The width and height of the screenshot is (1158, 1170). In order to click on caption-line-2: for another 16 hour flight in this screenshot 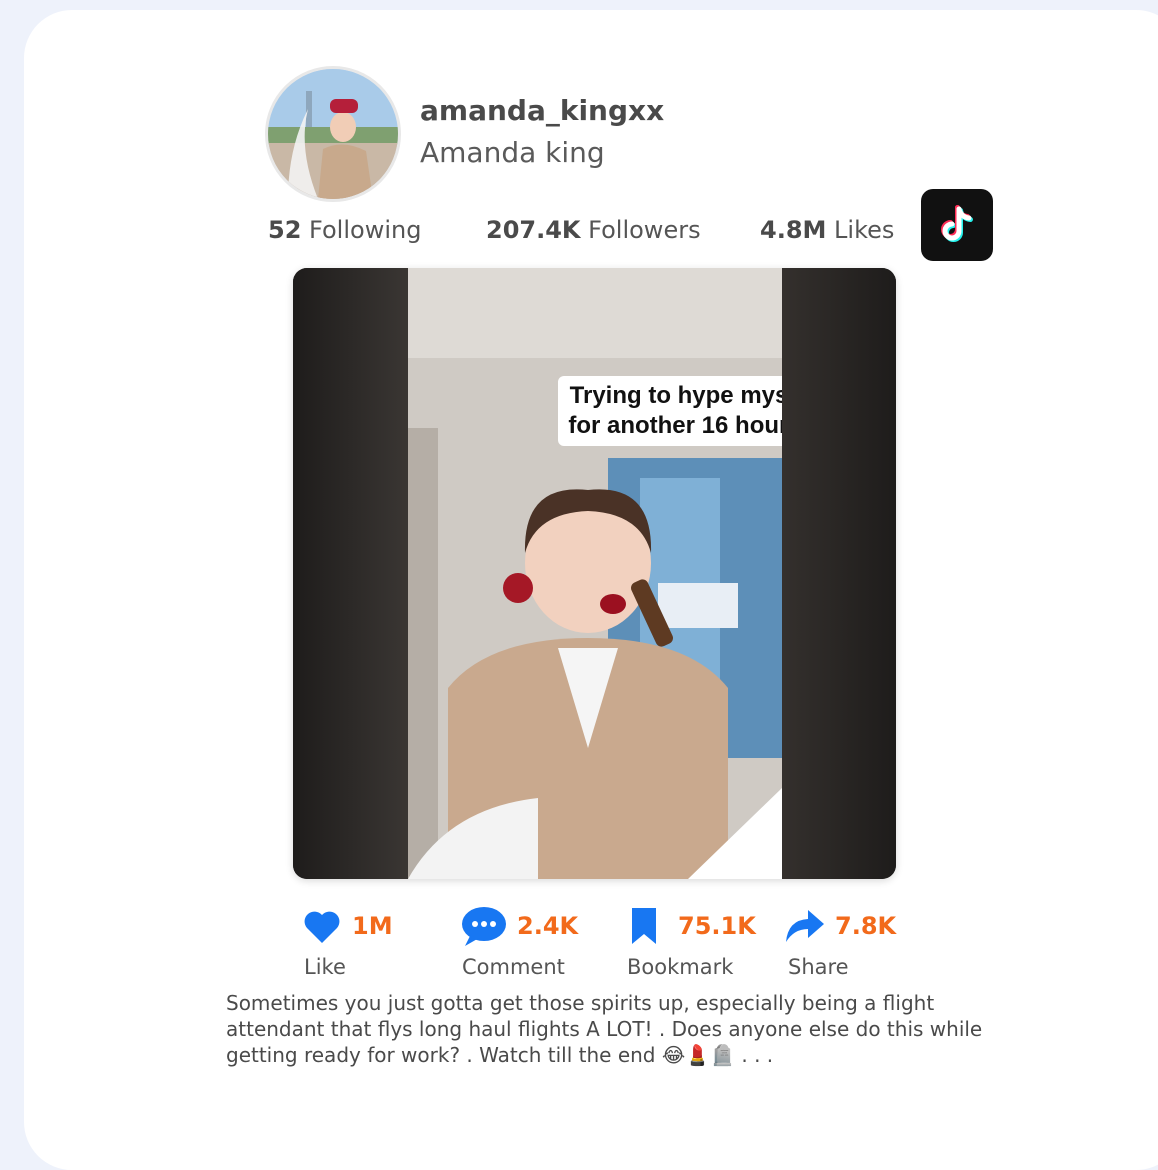, I will do `click(675, 425)`.